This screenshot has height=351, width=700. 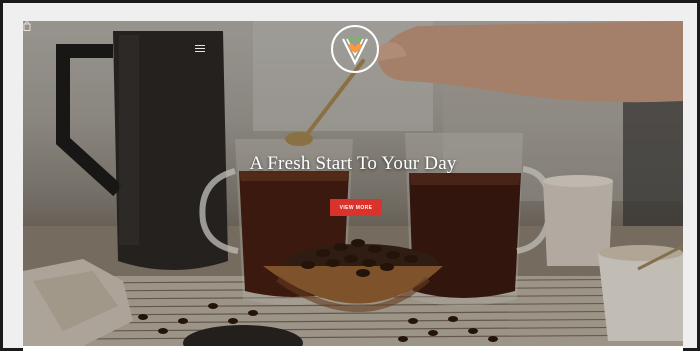 What do you see at coordinates (355, 51) in the screenshot?
I see `heart-v-logo-icon` at bounding box center [355, 51].